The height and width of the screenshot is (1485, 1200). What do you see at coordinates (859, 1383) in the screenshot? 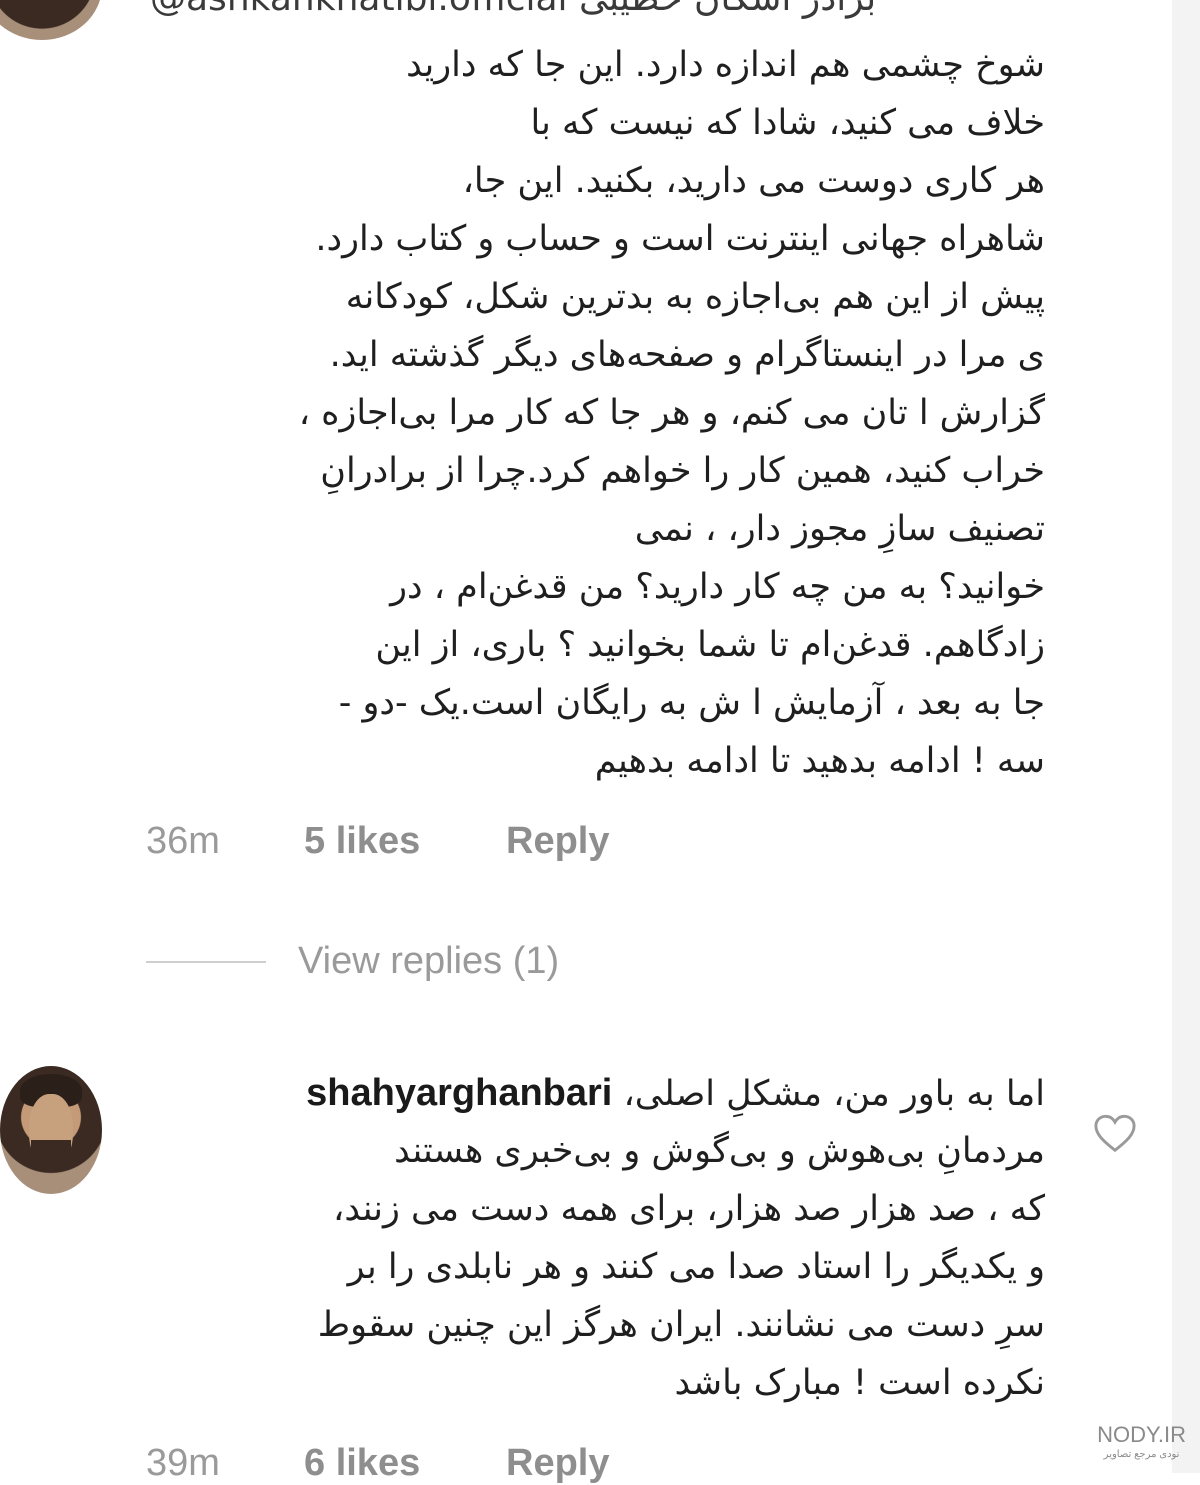
I see `comment-line: نکرده است ! مبارک باشد` at bounding box center [859, 1383].